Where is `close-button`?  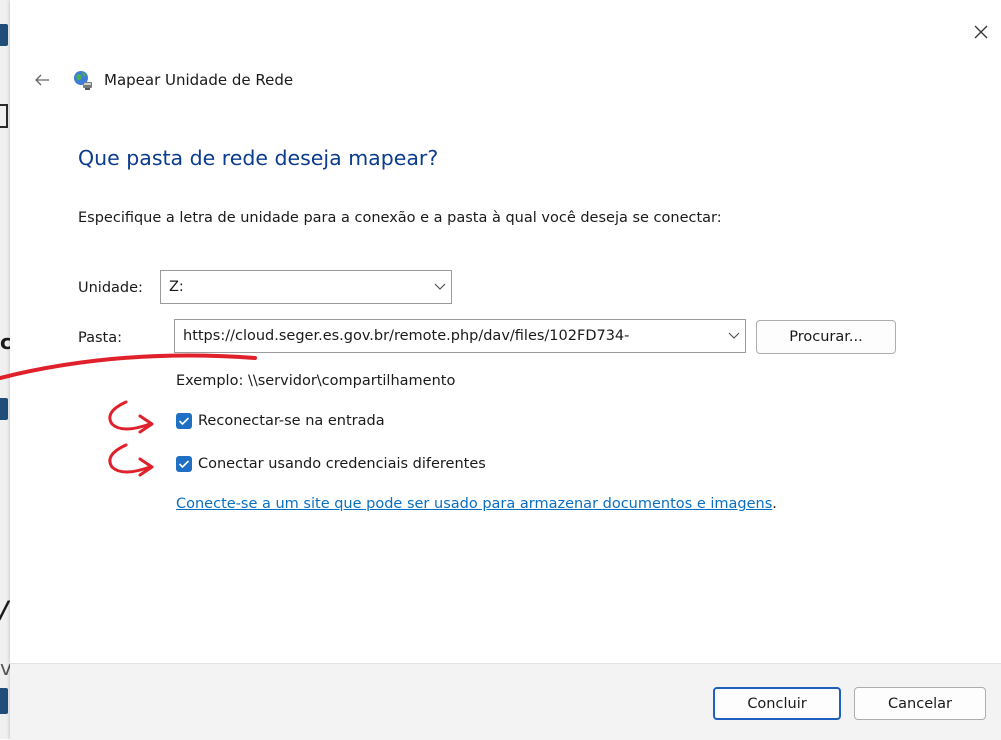
close-button is located at coordinates (981, 32).